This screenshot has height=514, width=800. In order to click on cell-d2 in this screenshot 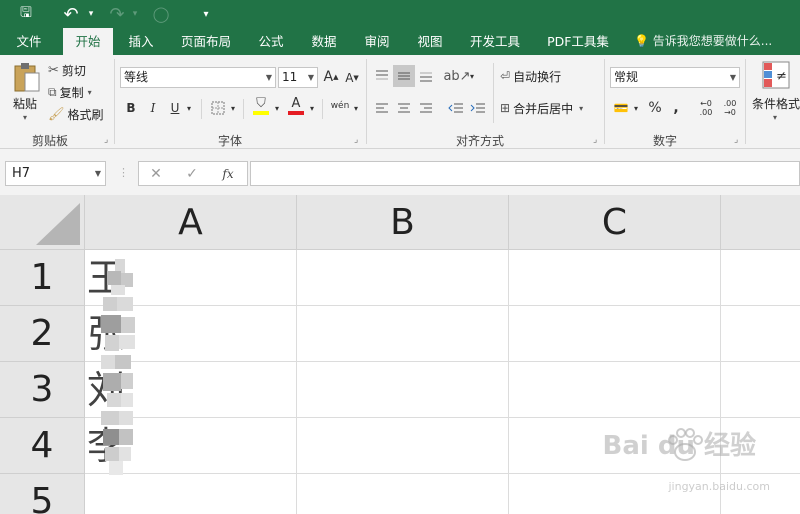, I will do `click(760, 334)`.